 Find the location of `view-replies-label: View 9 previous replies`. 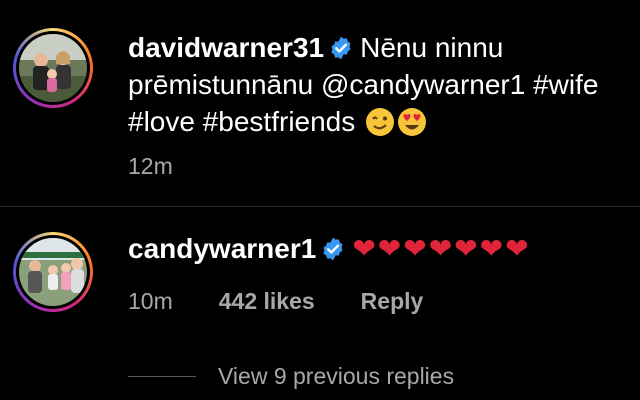

view-replies-label: View 9 previous replies is located at coordinates (336, 376).